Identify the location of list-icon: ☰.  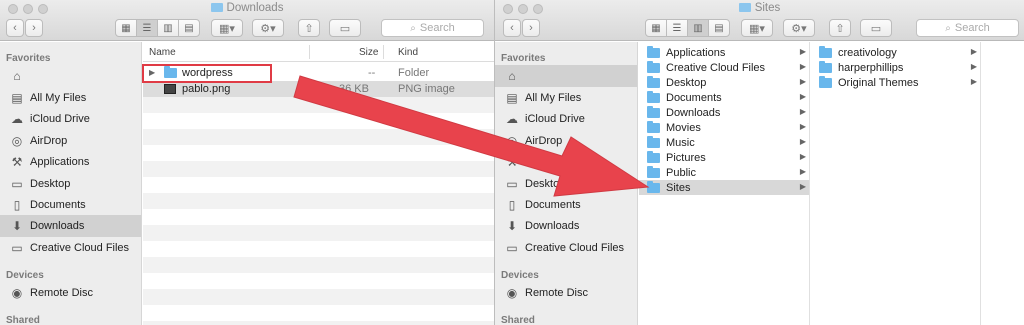
(147, 28).